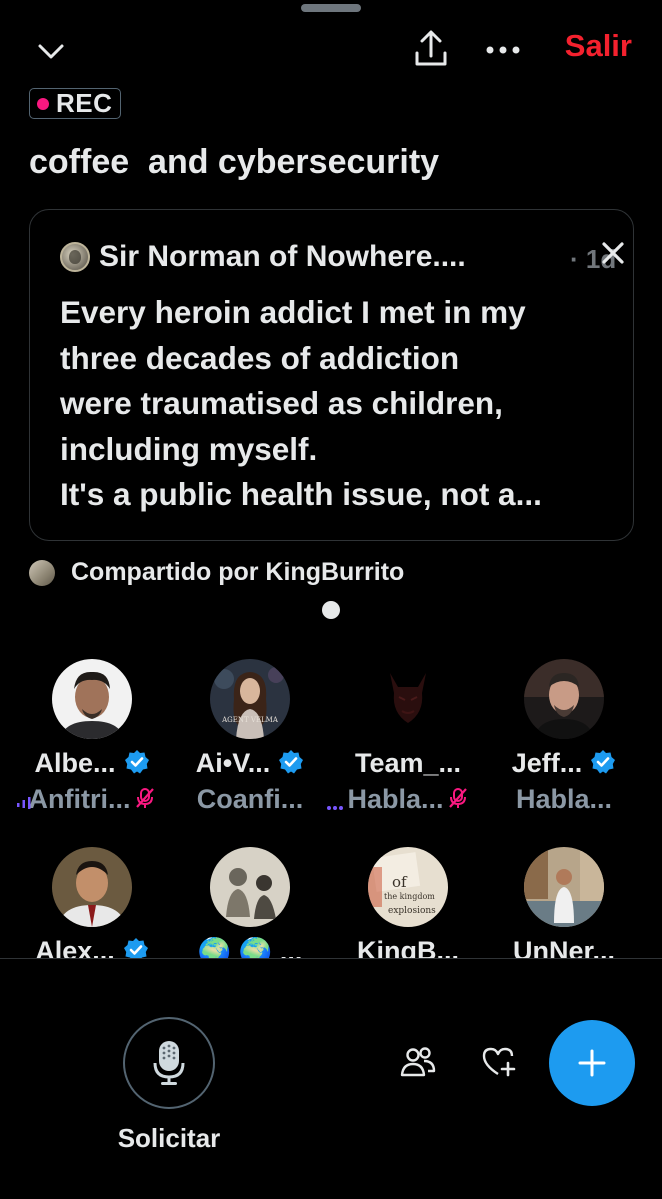  What do you see at coordinates (51, 52) in the screenshot?
I see `chevron-down-icon` at bounding box center [51, 52].